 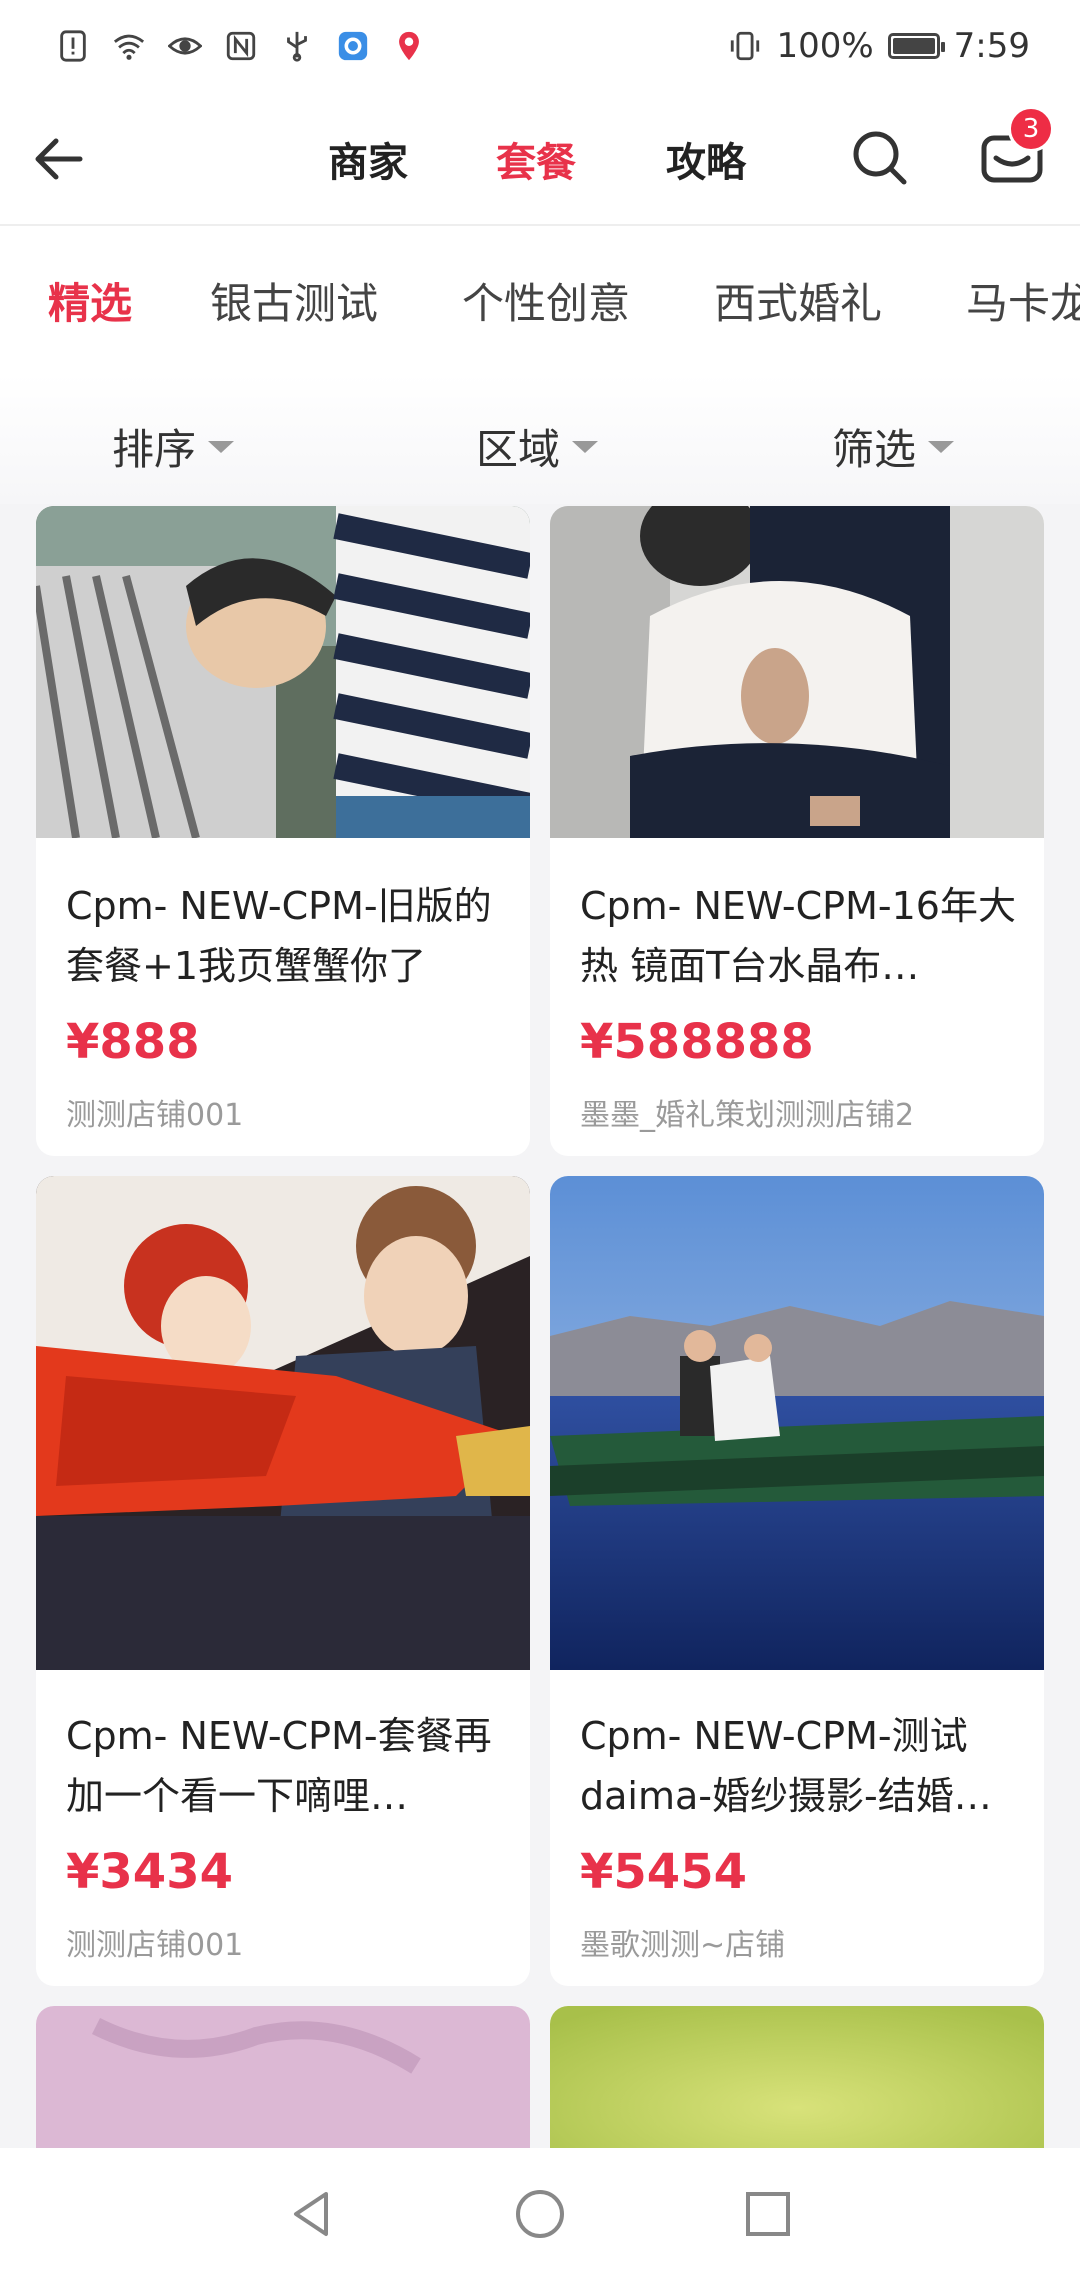 I want to click on top-nav: 商家 套餐 攻略 3, so click(x=540, y=159).